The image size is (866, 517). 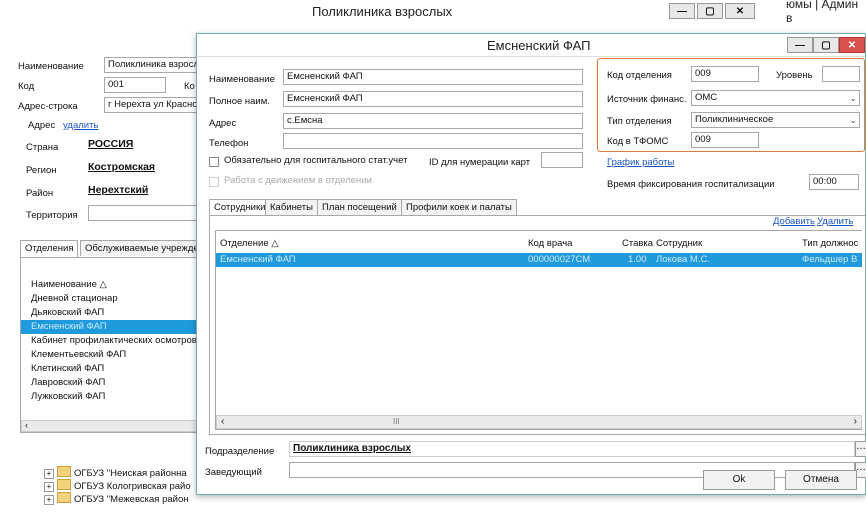 I want to click on grid-horizontal-scrollbar: ‹ III ›, so click(x=539, y=422).